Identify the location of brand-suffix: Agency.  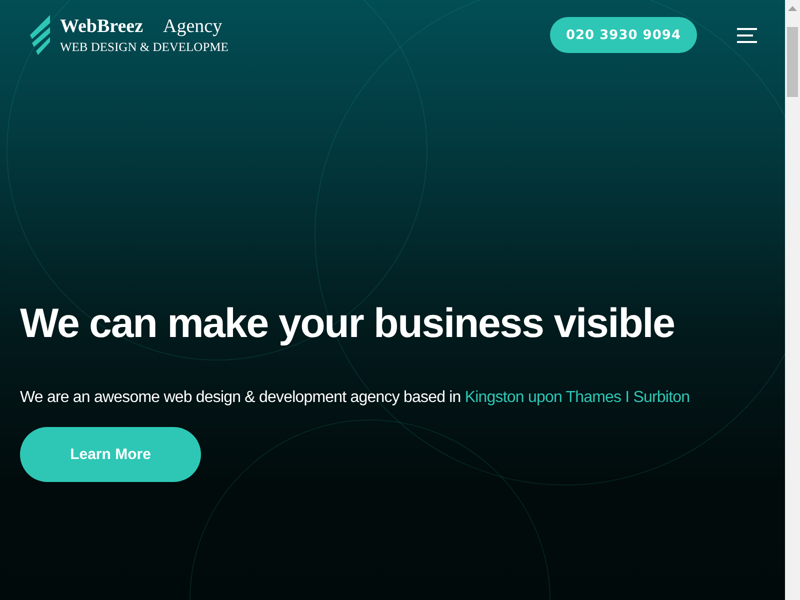
(192, 27).